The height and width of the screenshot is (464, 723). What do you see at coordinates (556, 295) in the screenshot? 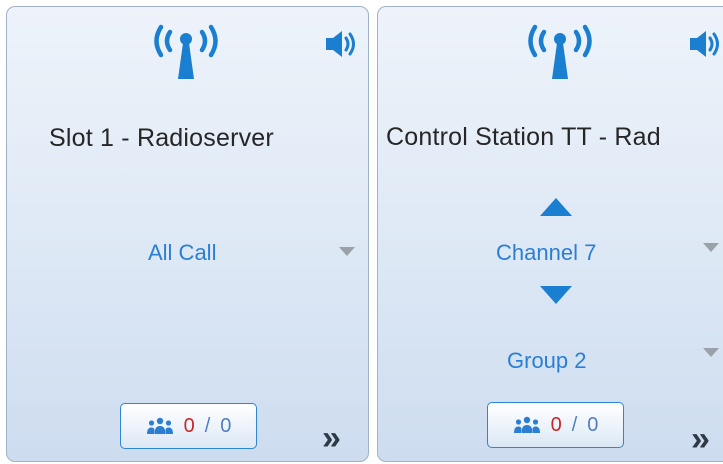
I see `channel-down-icon` at bounding box center [556, 295].